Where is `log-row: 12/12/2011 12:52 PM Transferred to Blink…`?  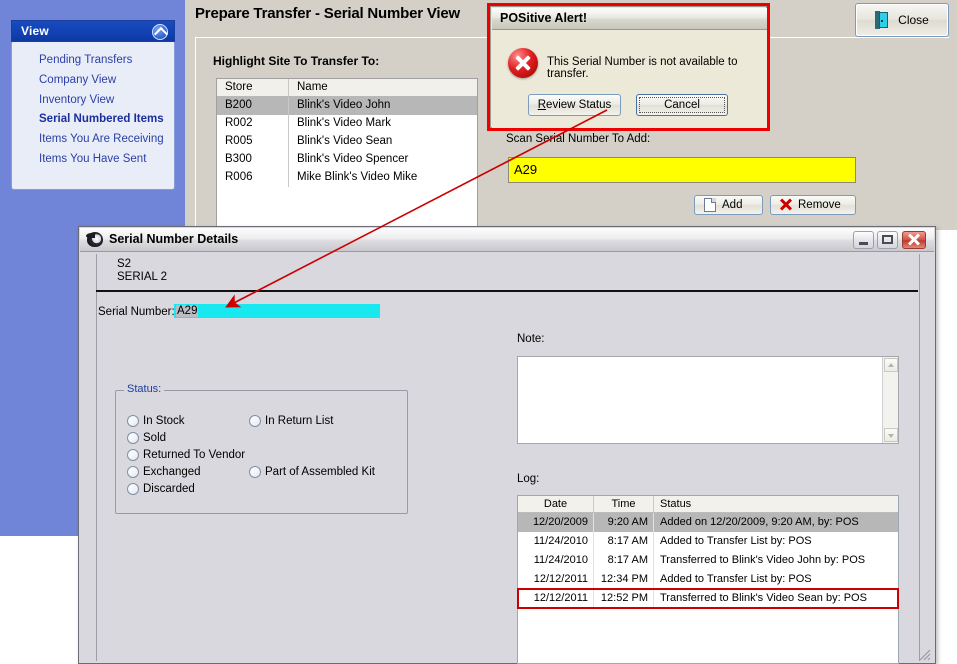 log-row: 12/12/2011 12:52 PM Transferred to Blink… is located at coordinates (708, 598).